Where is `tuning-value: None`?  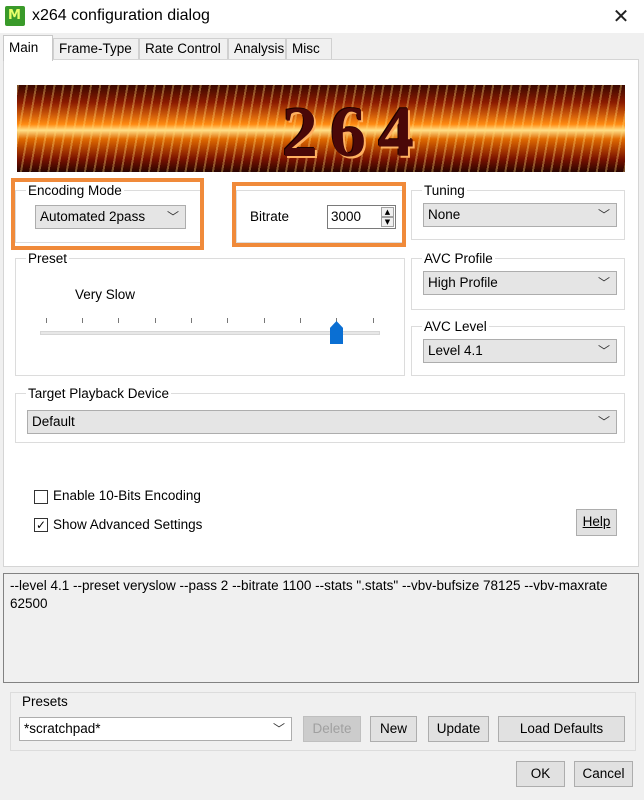 tuning-value: None is located at coordinates (444, 214).